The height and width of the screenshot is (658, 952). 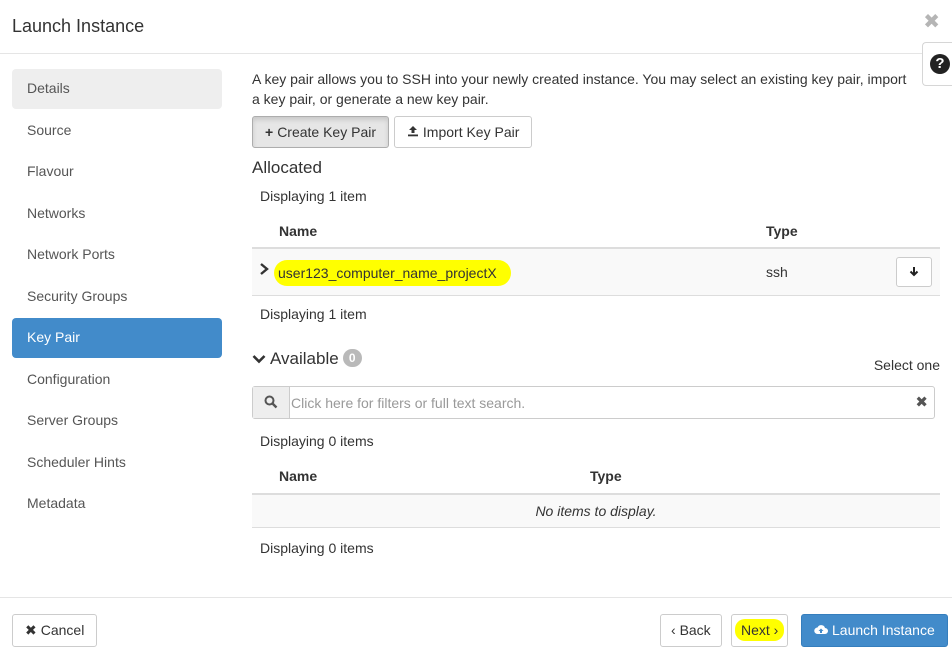 What do you see at coordinates (304, 358) in the screenshot?
I see `available-heading-label: Available` at bounding box center [304, 358].